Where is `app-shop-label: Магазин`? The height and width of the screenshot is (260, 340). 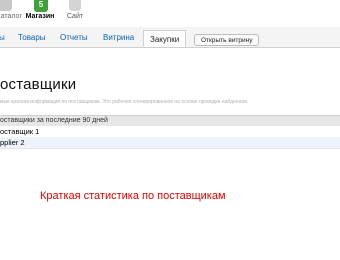 app-shop-label: Магазин is located at coordinates (40, 16).